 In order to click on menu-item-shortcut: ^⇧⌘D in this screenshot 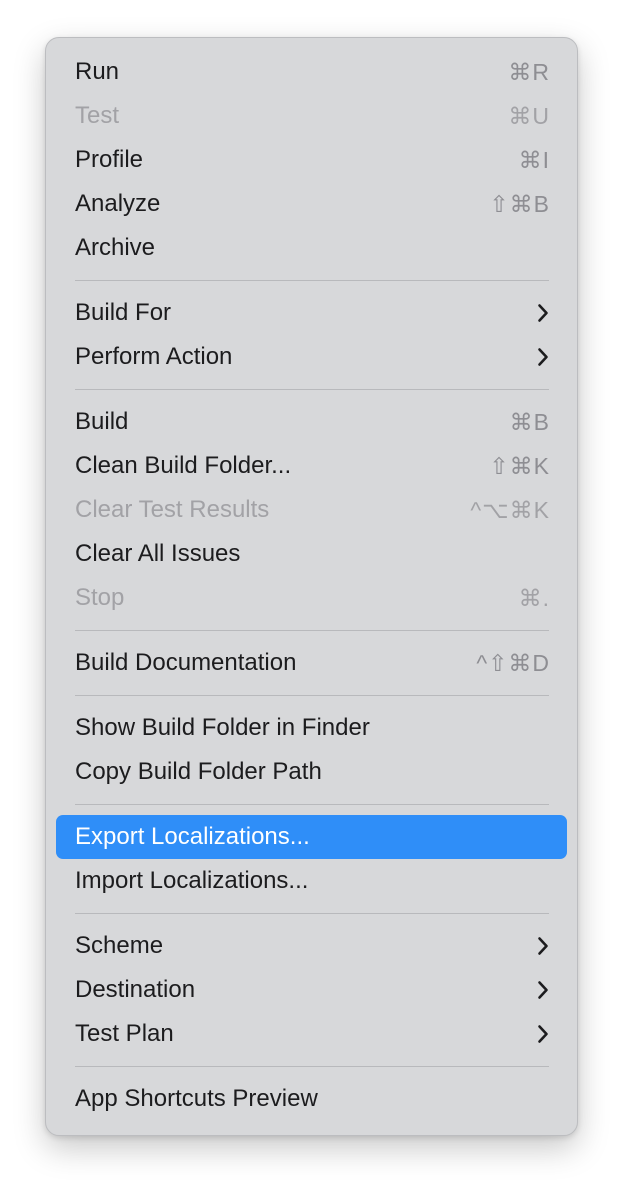, I will do `click(513, 662)`.